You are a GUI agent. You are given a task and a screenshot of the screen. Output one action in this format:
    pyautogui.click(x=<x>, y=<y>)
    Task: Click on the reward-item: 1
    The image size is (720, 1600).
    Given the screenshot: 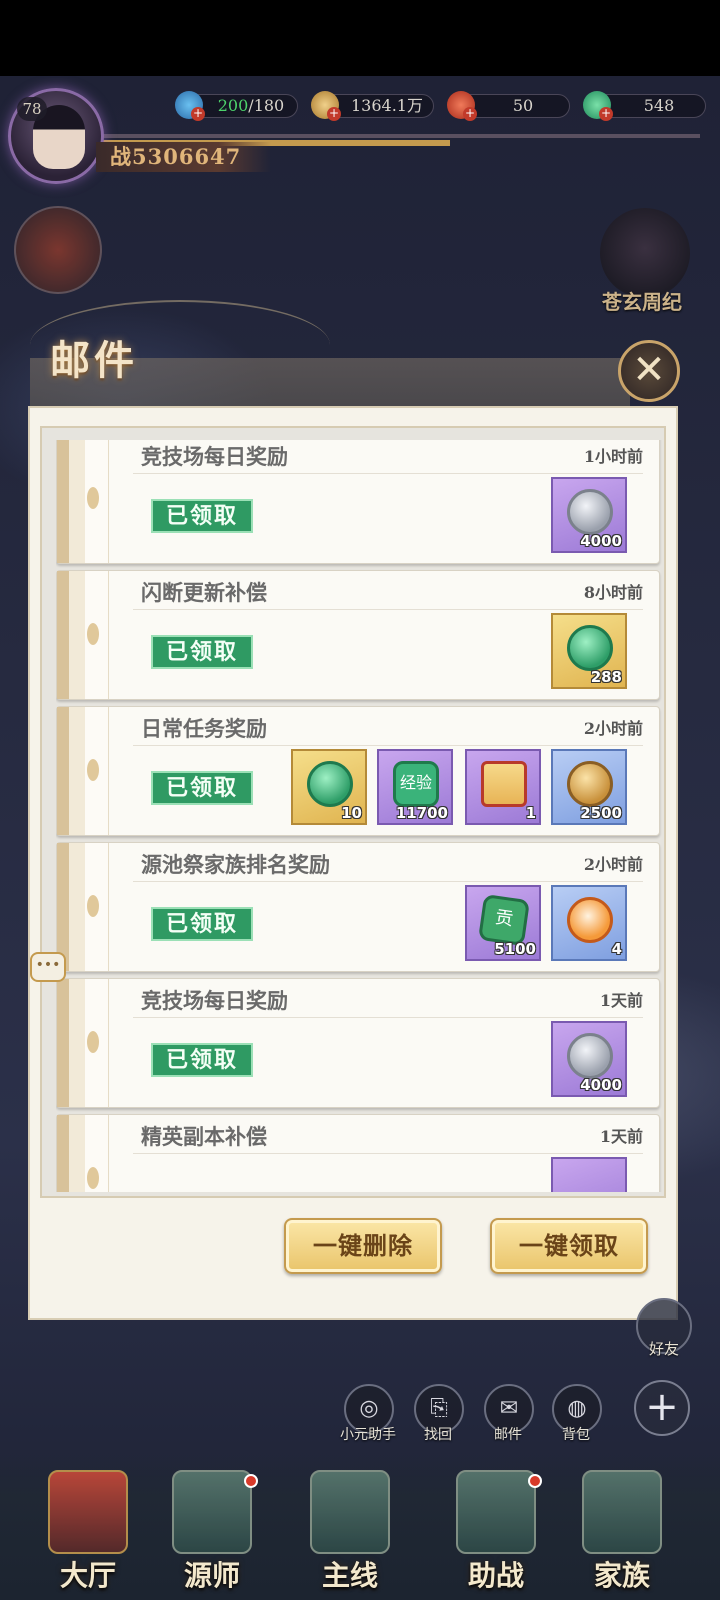 What is the action you would take?
    pyautogui.click(x=503, y=787)
    